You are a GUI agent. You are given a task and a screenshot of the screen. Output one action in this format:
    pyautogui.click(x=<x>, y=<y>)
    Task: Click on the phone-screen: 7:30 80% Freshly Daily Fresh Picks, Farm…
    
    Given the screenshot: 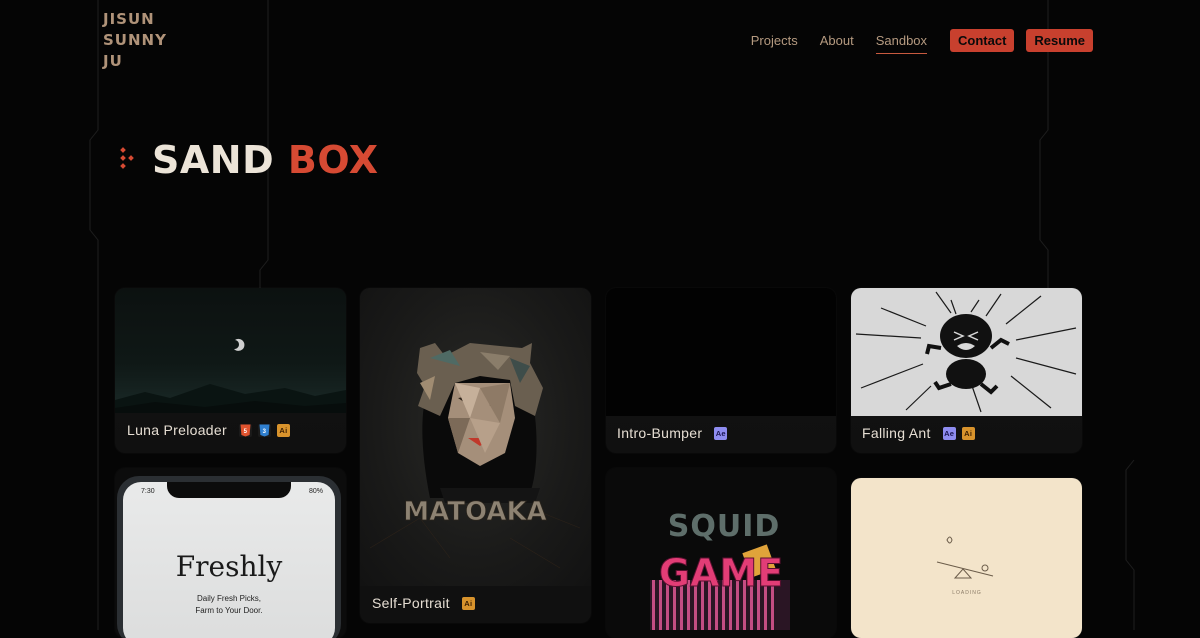 What is the action you would take?
    pyautogui.click(x=229, y=560)
    